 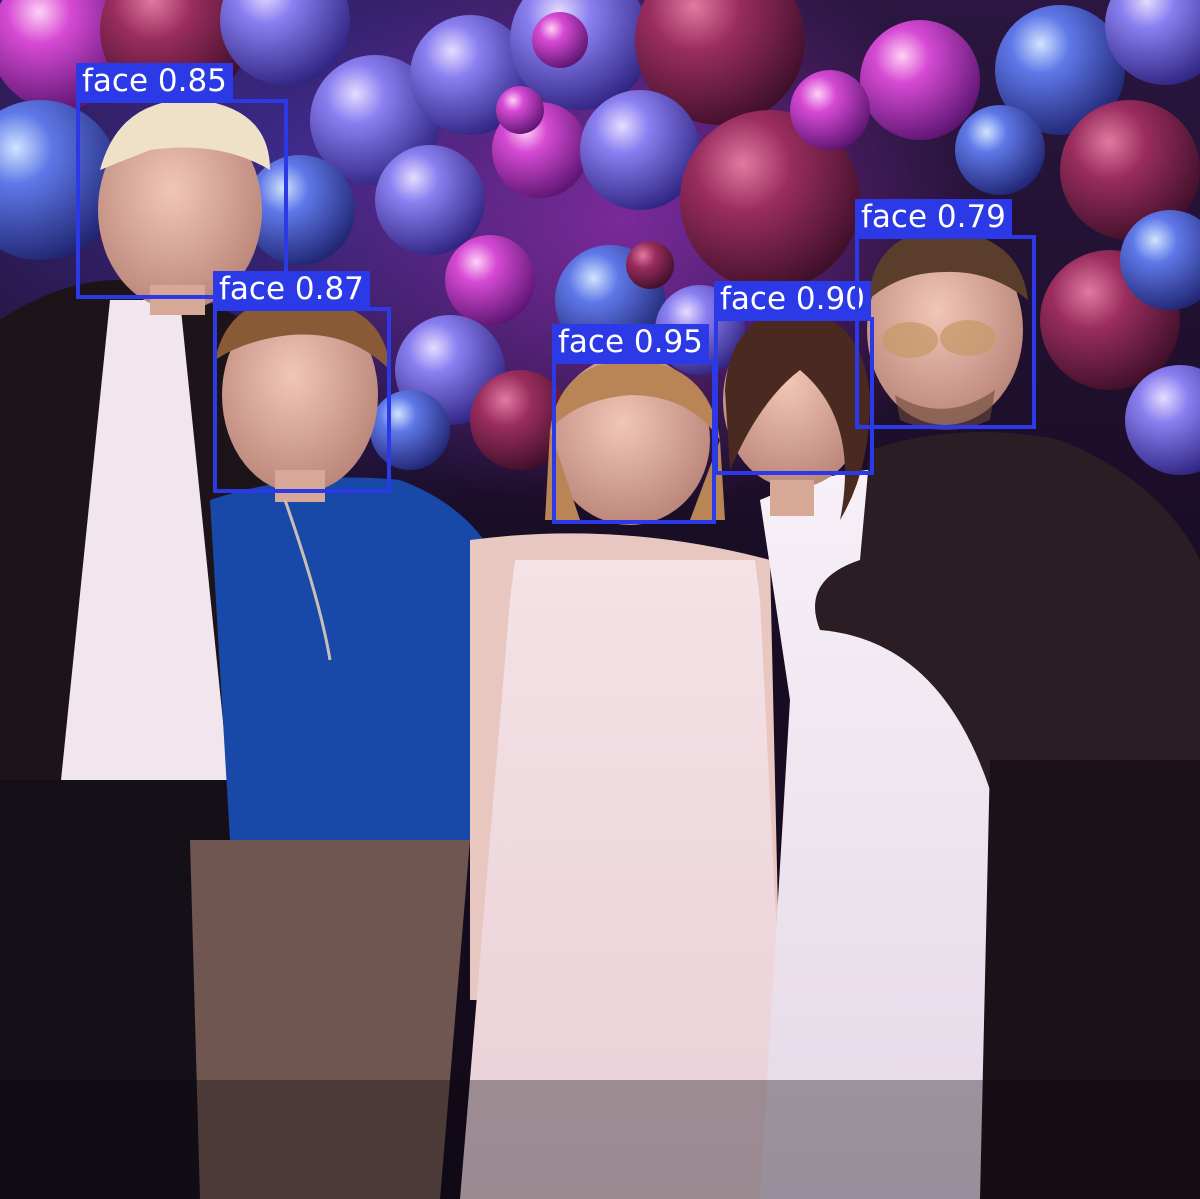 I want to click on detection-box-face-1: face 0.85, so click(x=182, y=181).